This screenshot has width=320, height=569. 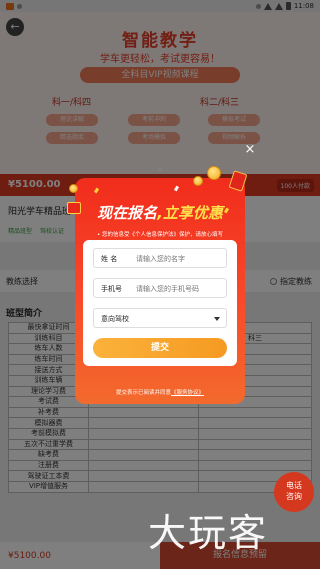 I want to click on privacy-note: • 您的信息受《个人信息保护法》保护，请放心填写, so click(x=160, y=235).